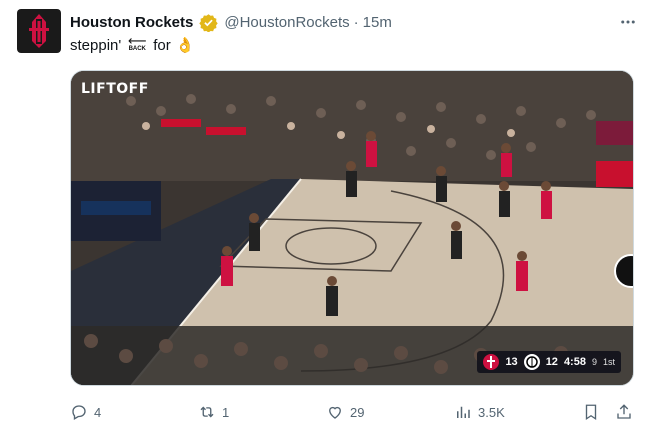 Image resolution: width=660 pixels, height=440 pixels. I want to click on tweet-text-before: steppin', so click(96, 45).